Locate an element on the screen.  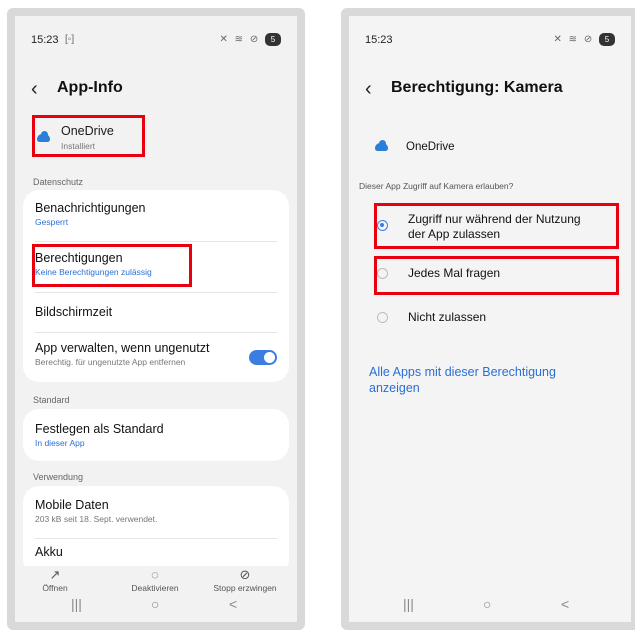
notifications-row: Benachrichtigungen Gesperrt is located at coordinates (156, 214).